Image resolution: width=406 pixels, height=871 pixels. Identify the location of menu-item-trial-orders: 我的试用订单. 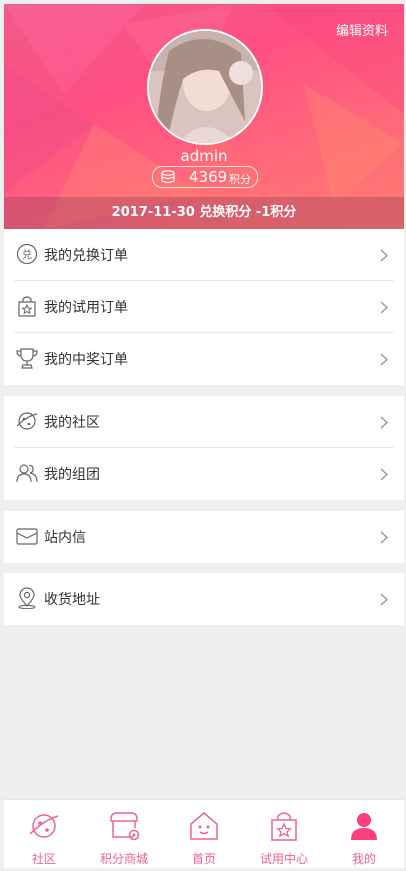
(204, 307).